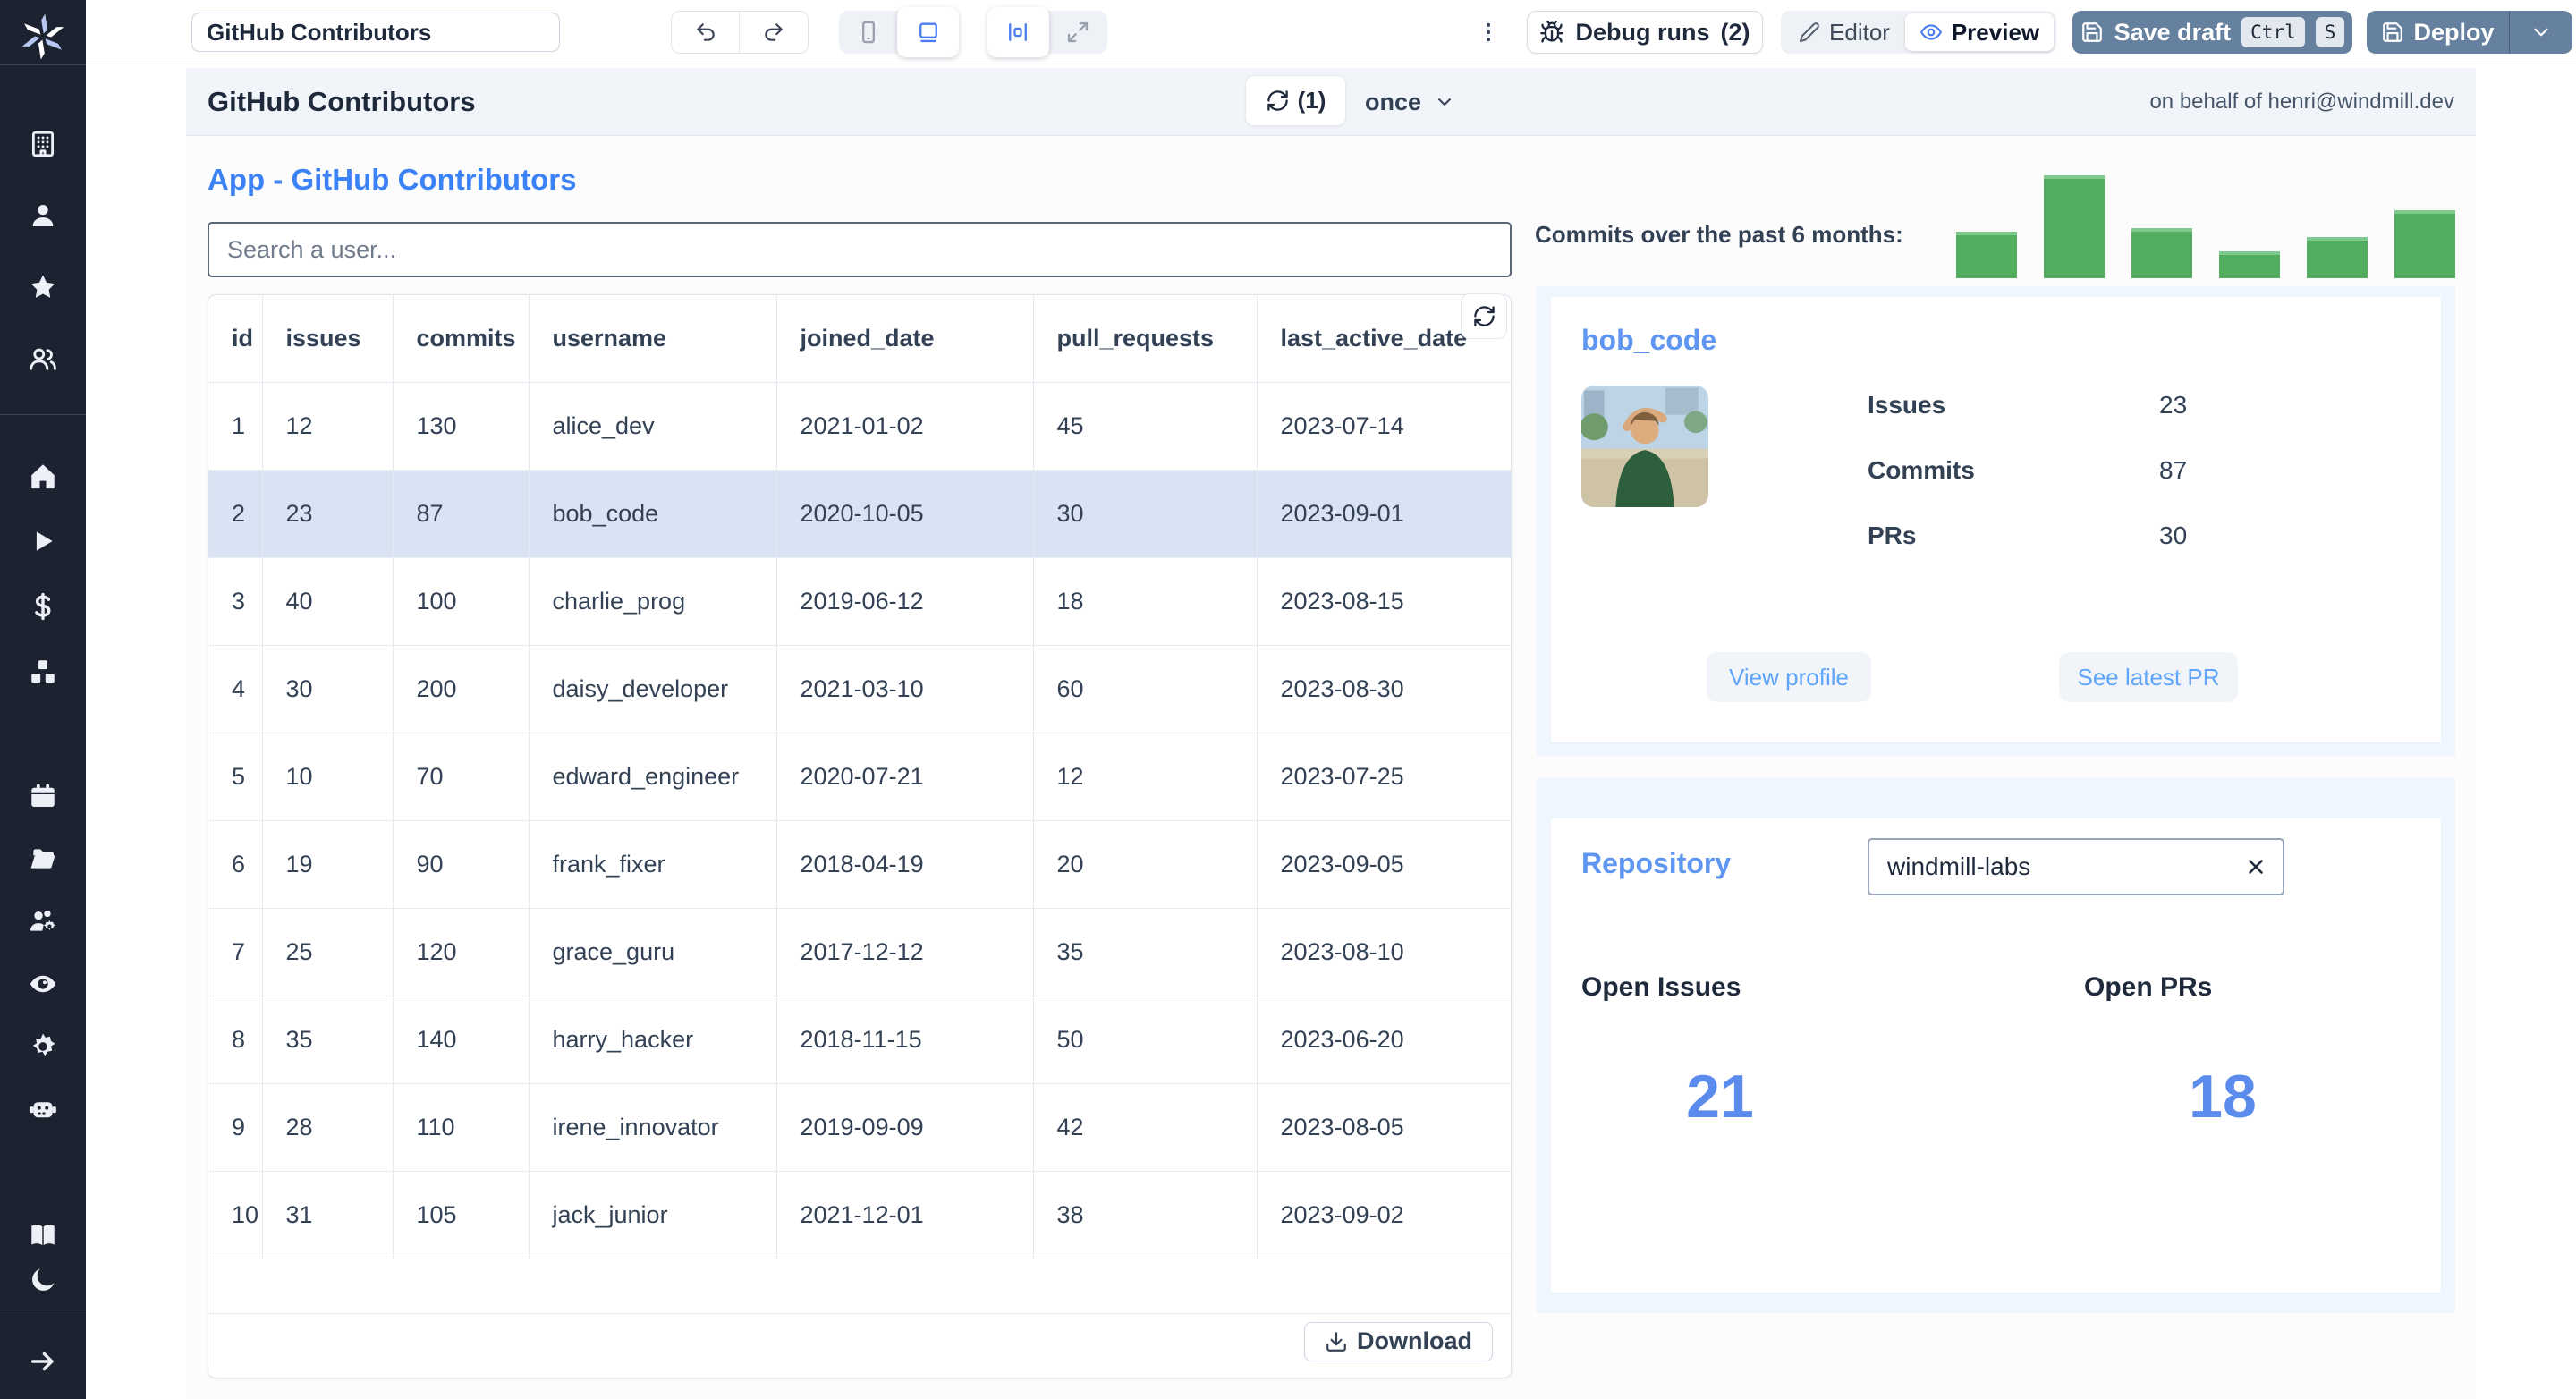  I want to click on table-cell: 30, so click(1145, 514).